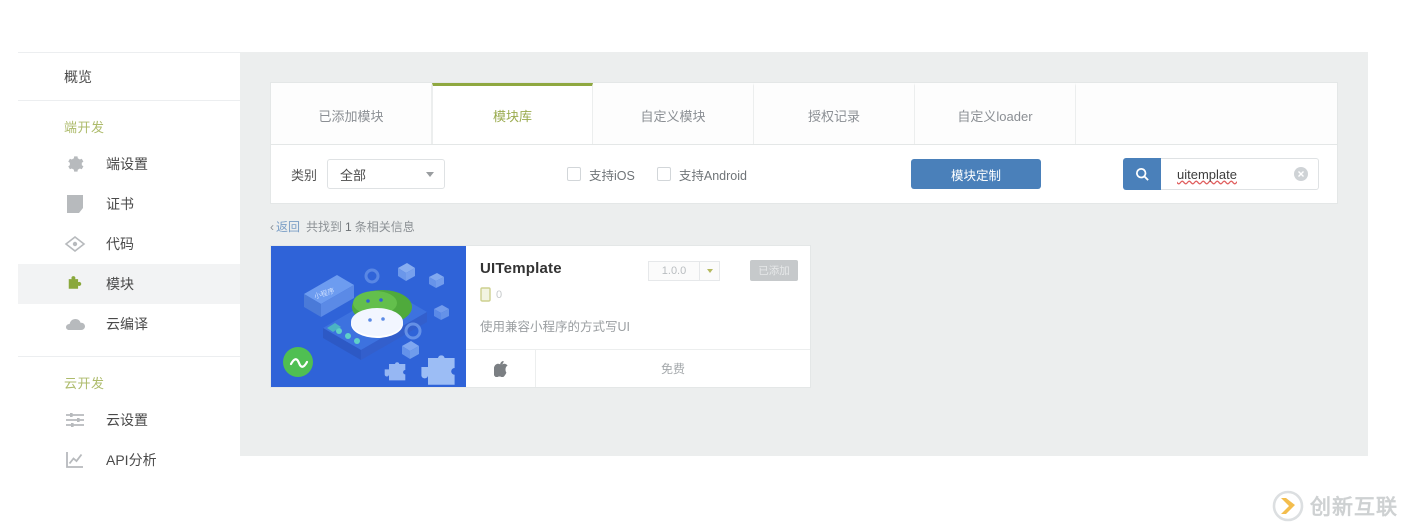  What do you see at coordinates (384, 227) in the screenshot?
I see `result-suffix: 条相关信息` at bounding box center [384, 227].